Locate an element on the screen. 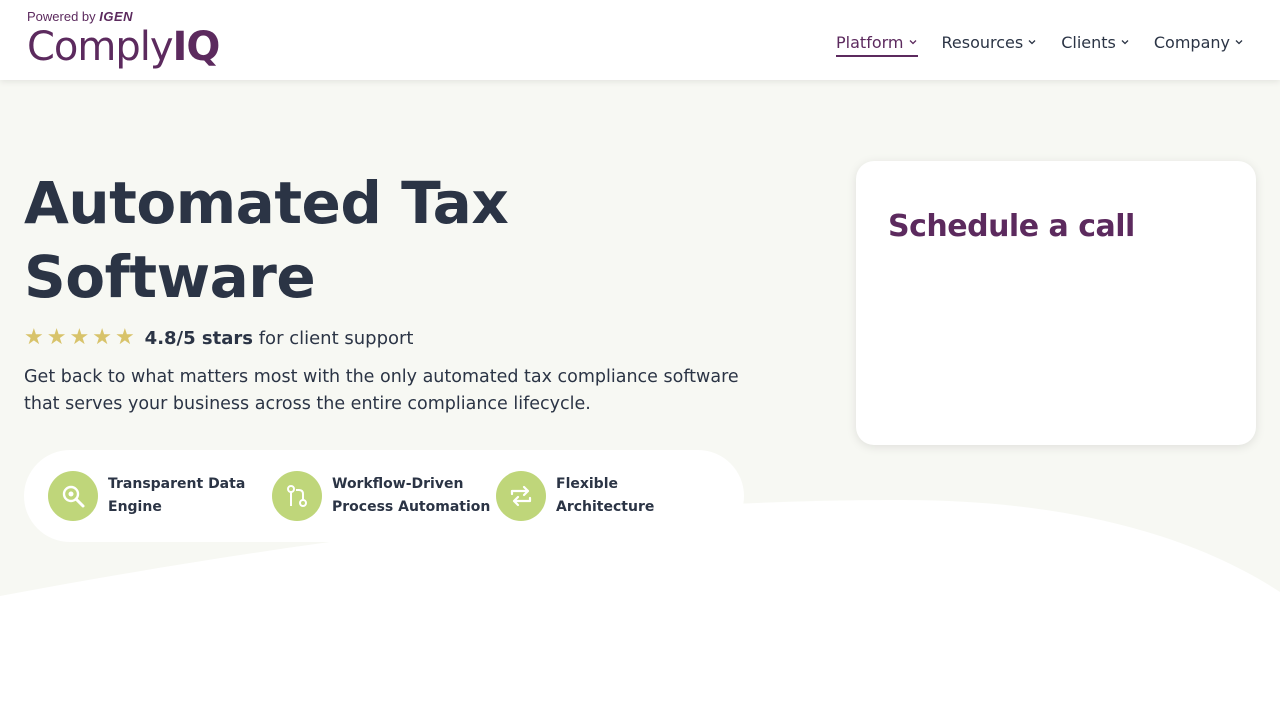 The height and width of the screenshot is (720, 1280). workflow-branch-icon is located at coordinates (297, 496).